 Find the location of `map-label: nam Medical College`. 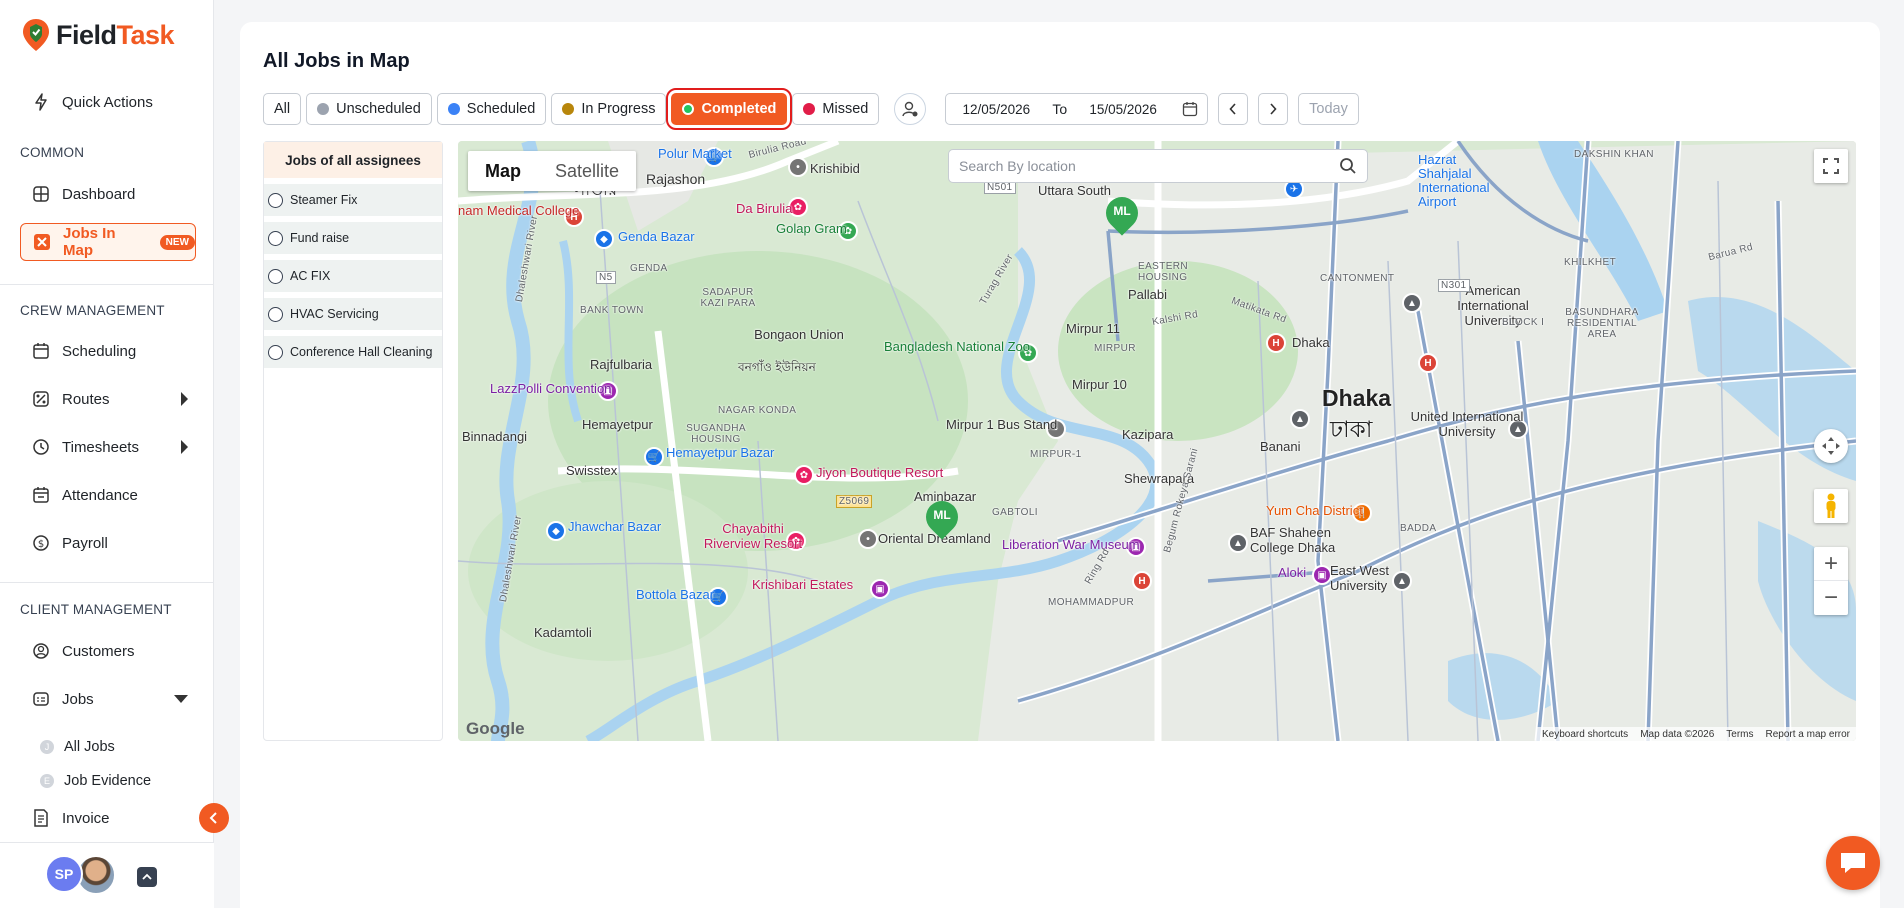

map-label: nam Medical College is located at coordinates (519, 210).